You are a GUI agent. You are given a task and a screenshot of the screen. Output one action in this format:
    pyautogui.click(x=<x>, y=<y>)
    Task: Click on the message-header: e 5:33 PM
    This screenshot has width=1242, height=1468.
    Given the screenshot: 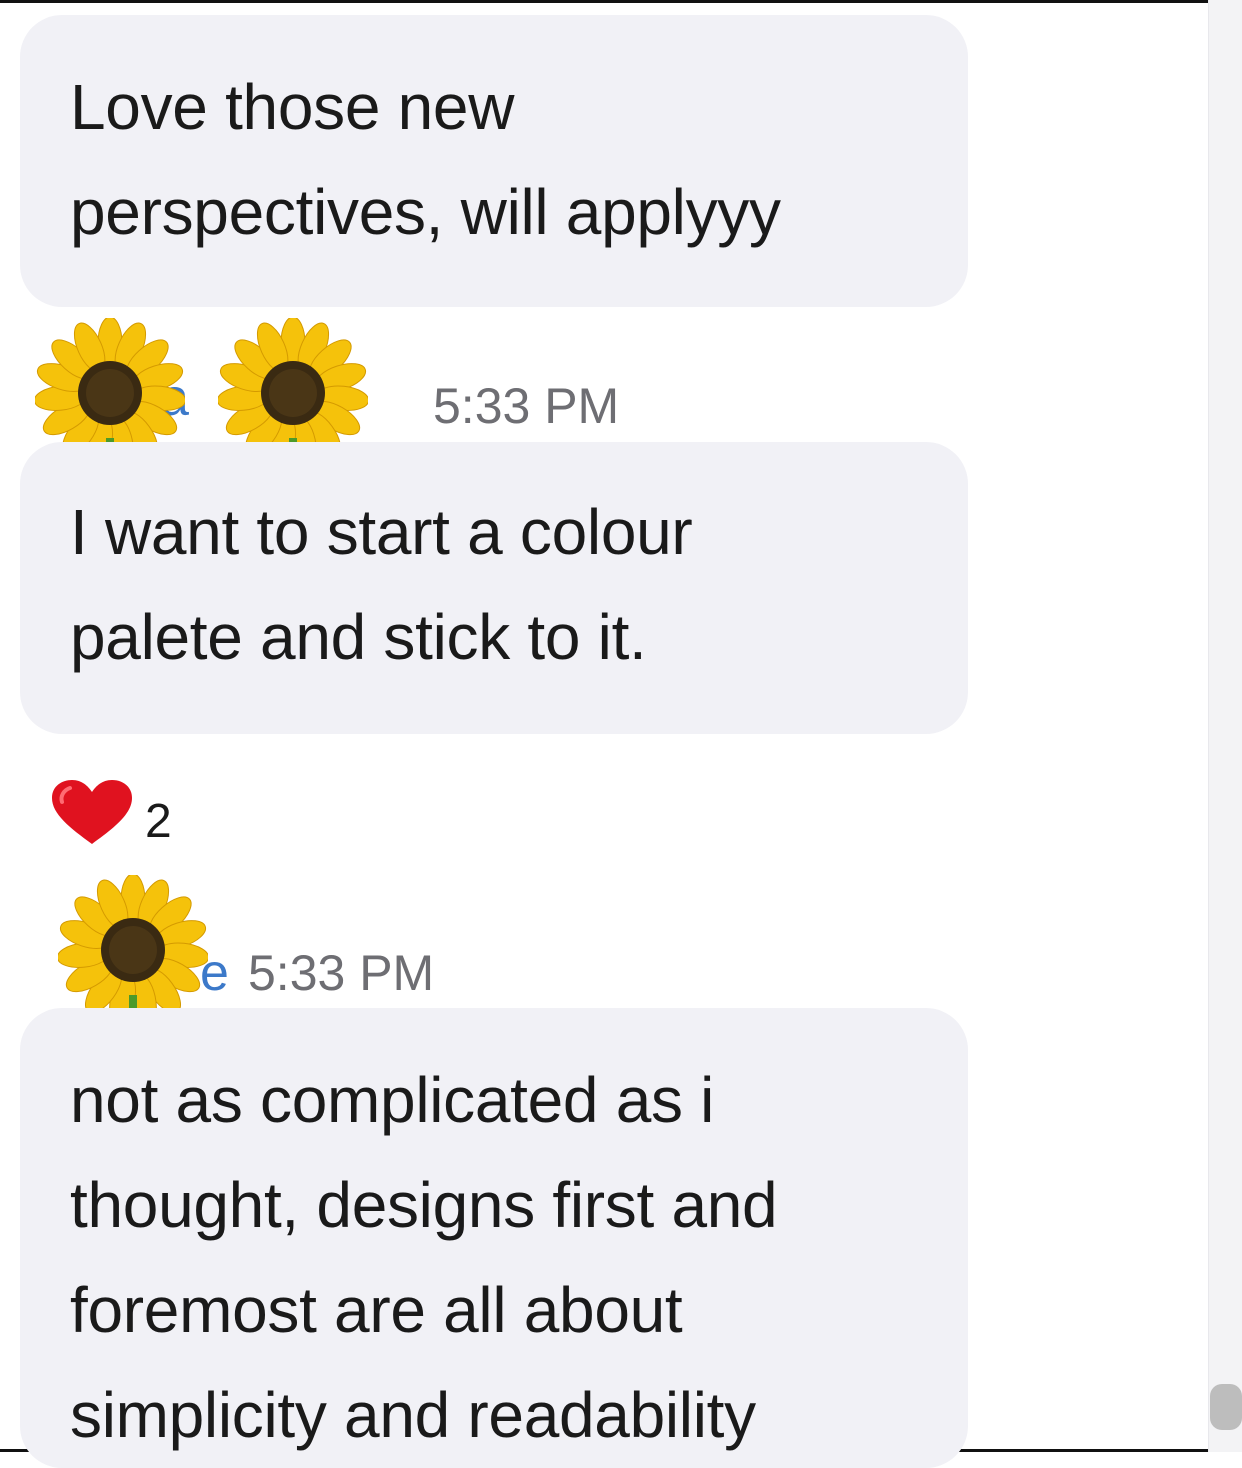 What is the action you would take?
    pyautogui.click(x=300, y=962)
    